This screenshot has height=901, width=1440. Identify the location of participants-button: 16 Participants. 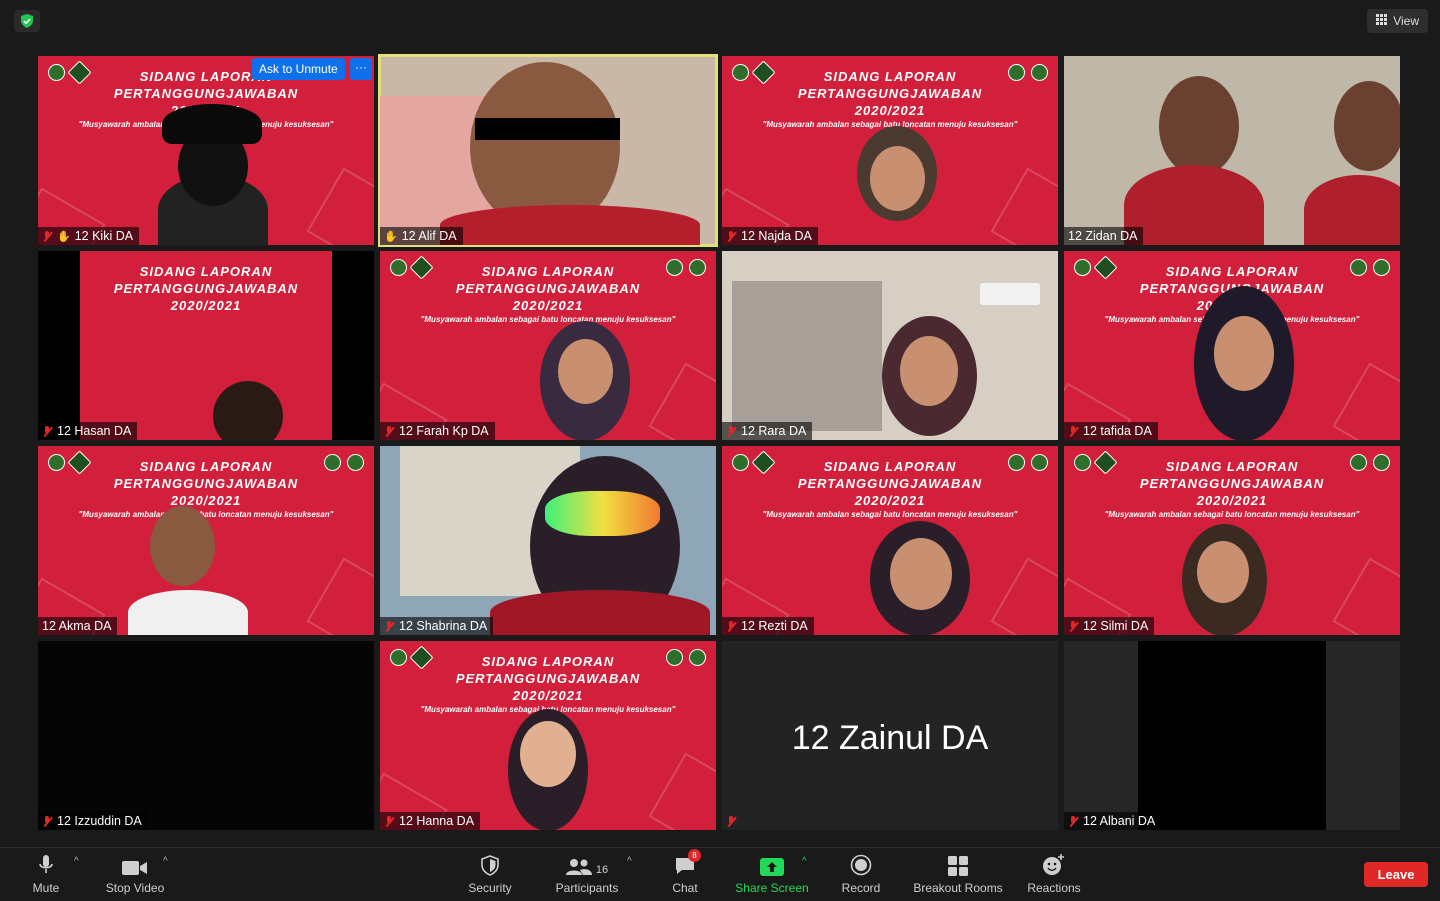
(587, 874).